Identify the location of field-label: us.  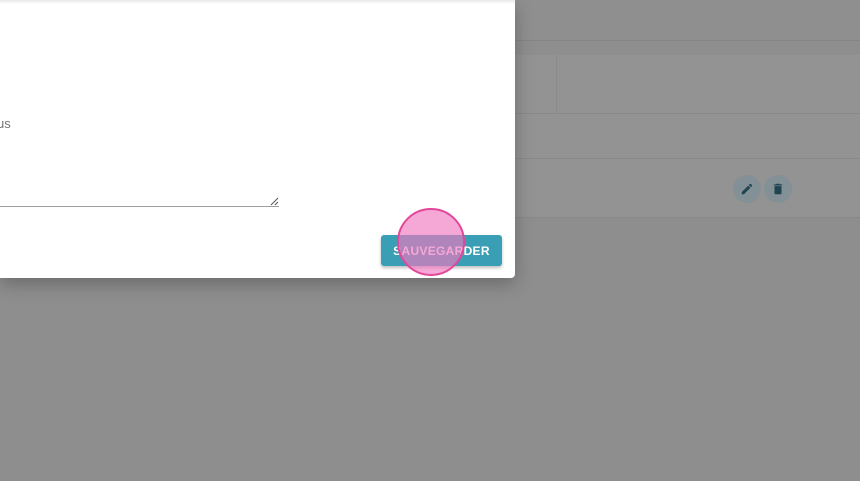
(5, 123).